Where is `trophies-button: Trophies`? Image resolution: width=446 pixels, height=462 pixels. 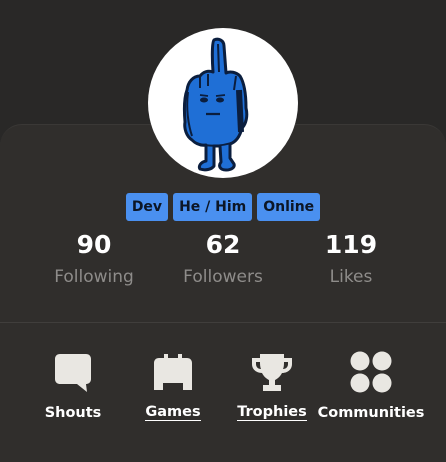 trophies-button: Trophies is located at coordinates (272, 385).